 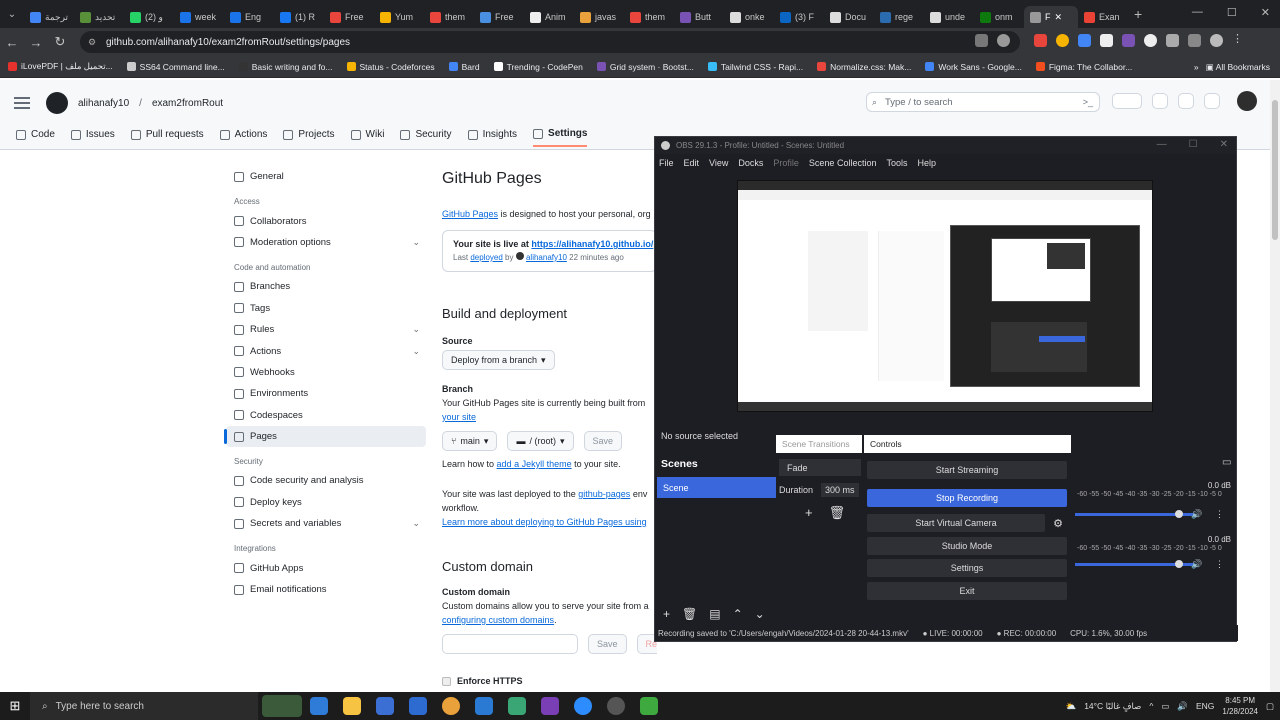 What do you see at coordinates (498, 620) in the screenshot?
I see `configuring-domains-link: configuring custom domains` at bounding box center [498, 620].